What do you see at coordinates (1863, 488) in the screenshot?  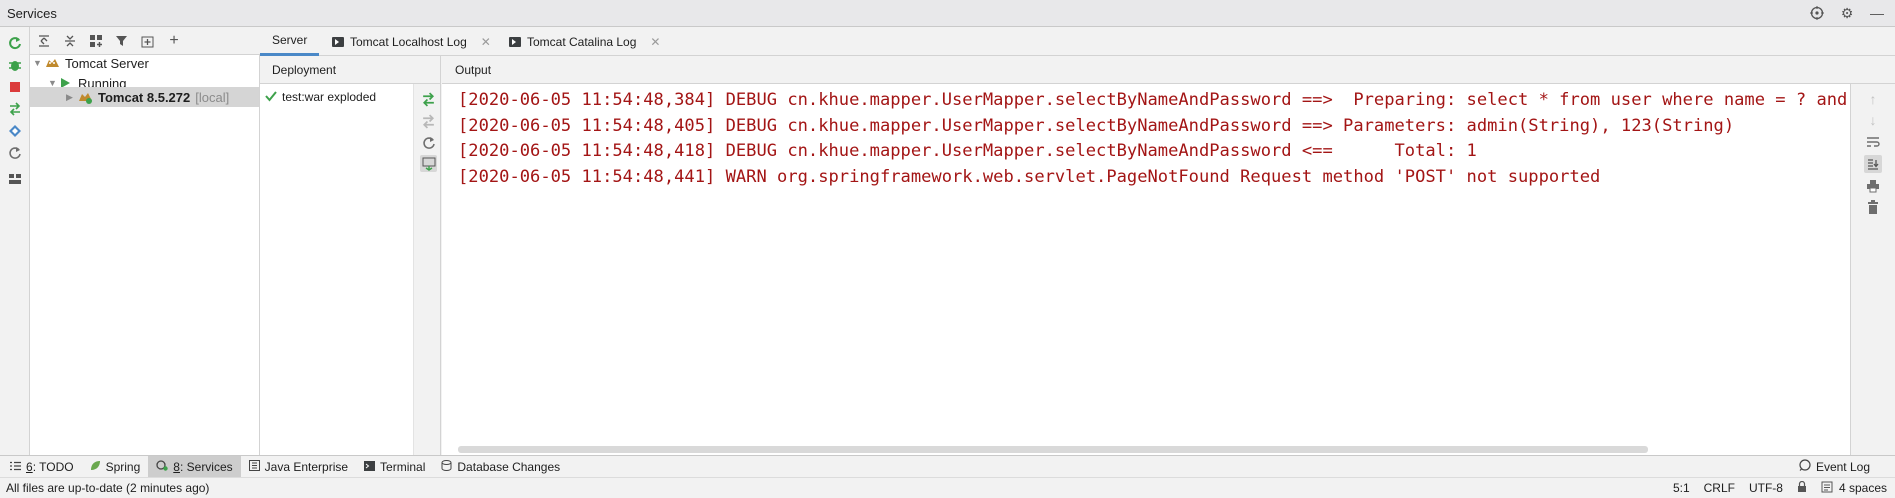 I see `indent-setting: 4 spaces` at bounding box center [1863, 488].